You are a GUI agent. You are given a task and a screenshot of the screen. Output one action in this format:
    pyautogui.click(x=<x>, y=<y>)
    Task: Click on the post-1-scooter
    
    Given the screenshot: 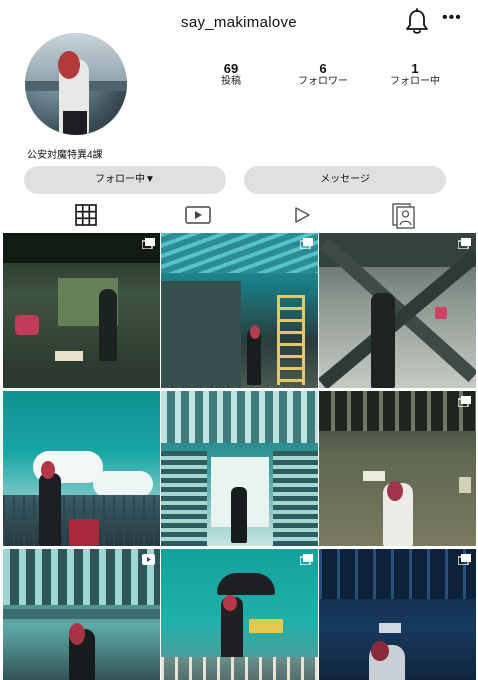 What is the action you would take?
    pyautogui.click(x=27, y=325)
    